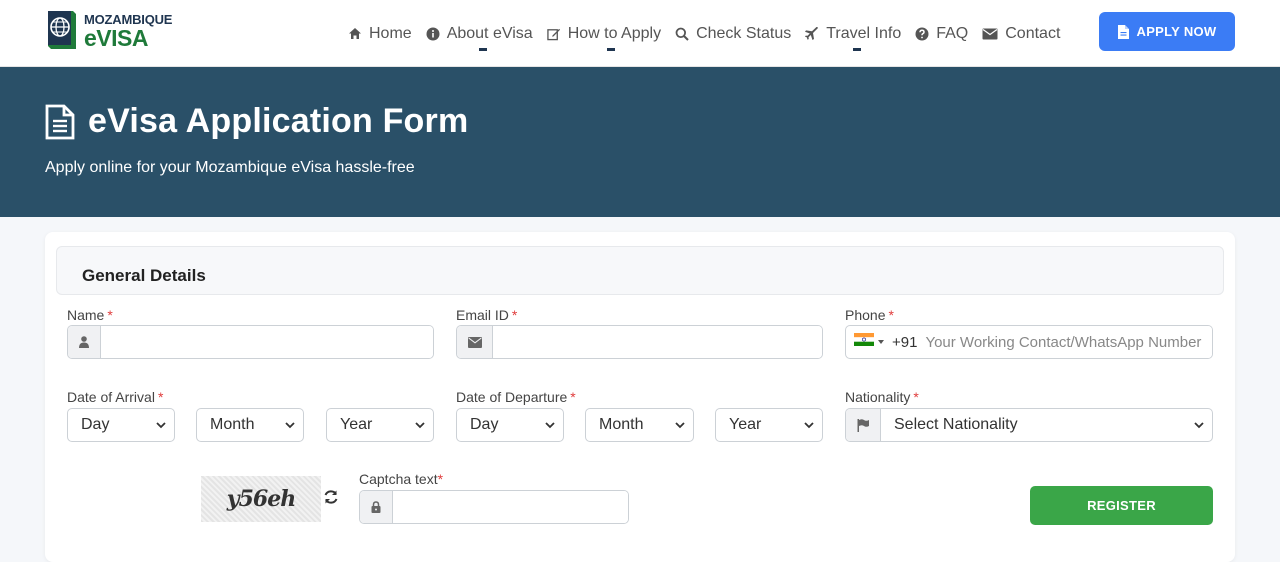 The width and height of the screenshot is (1280, 562). I want to click on phone-input, so click(1064, 342).